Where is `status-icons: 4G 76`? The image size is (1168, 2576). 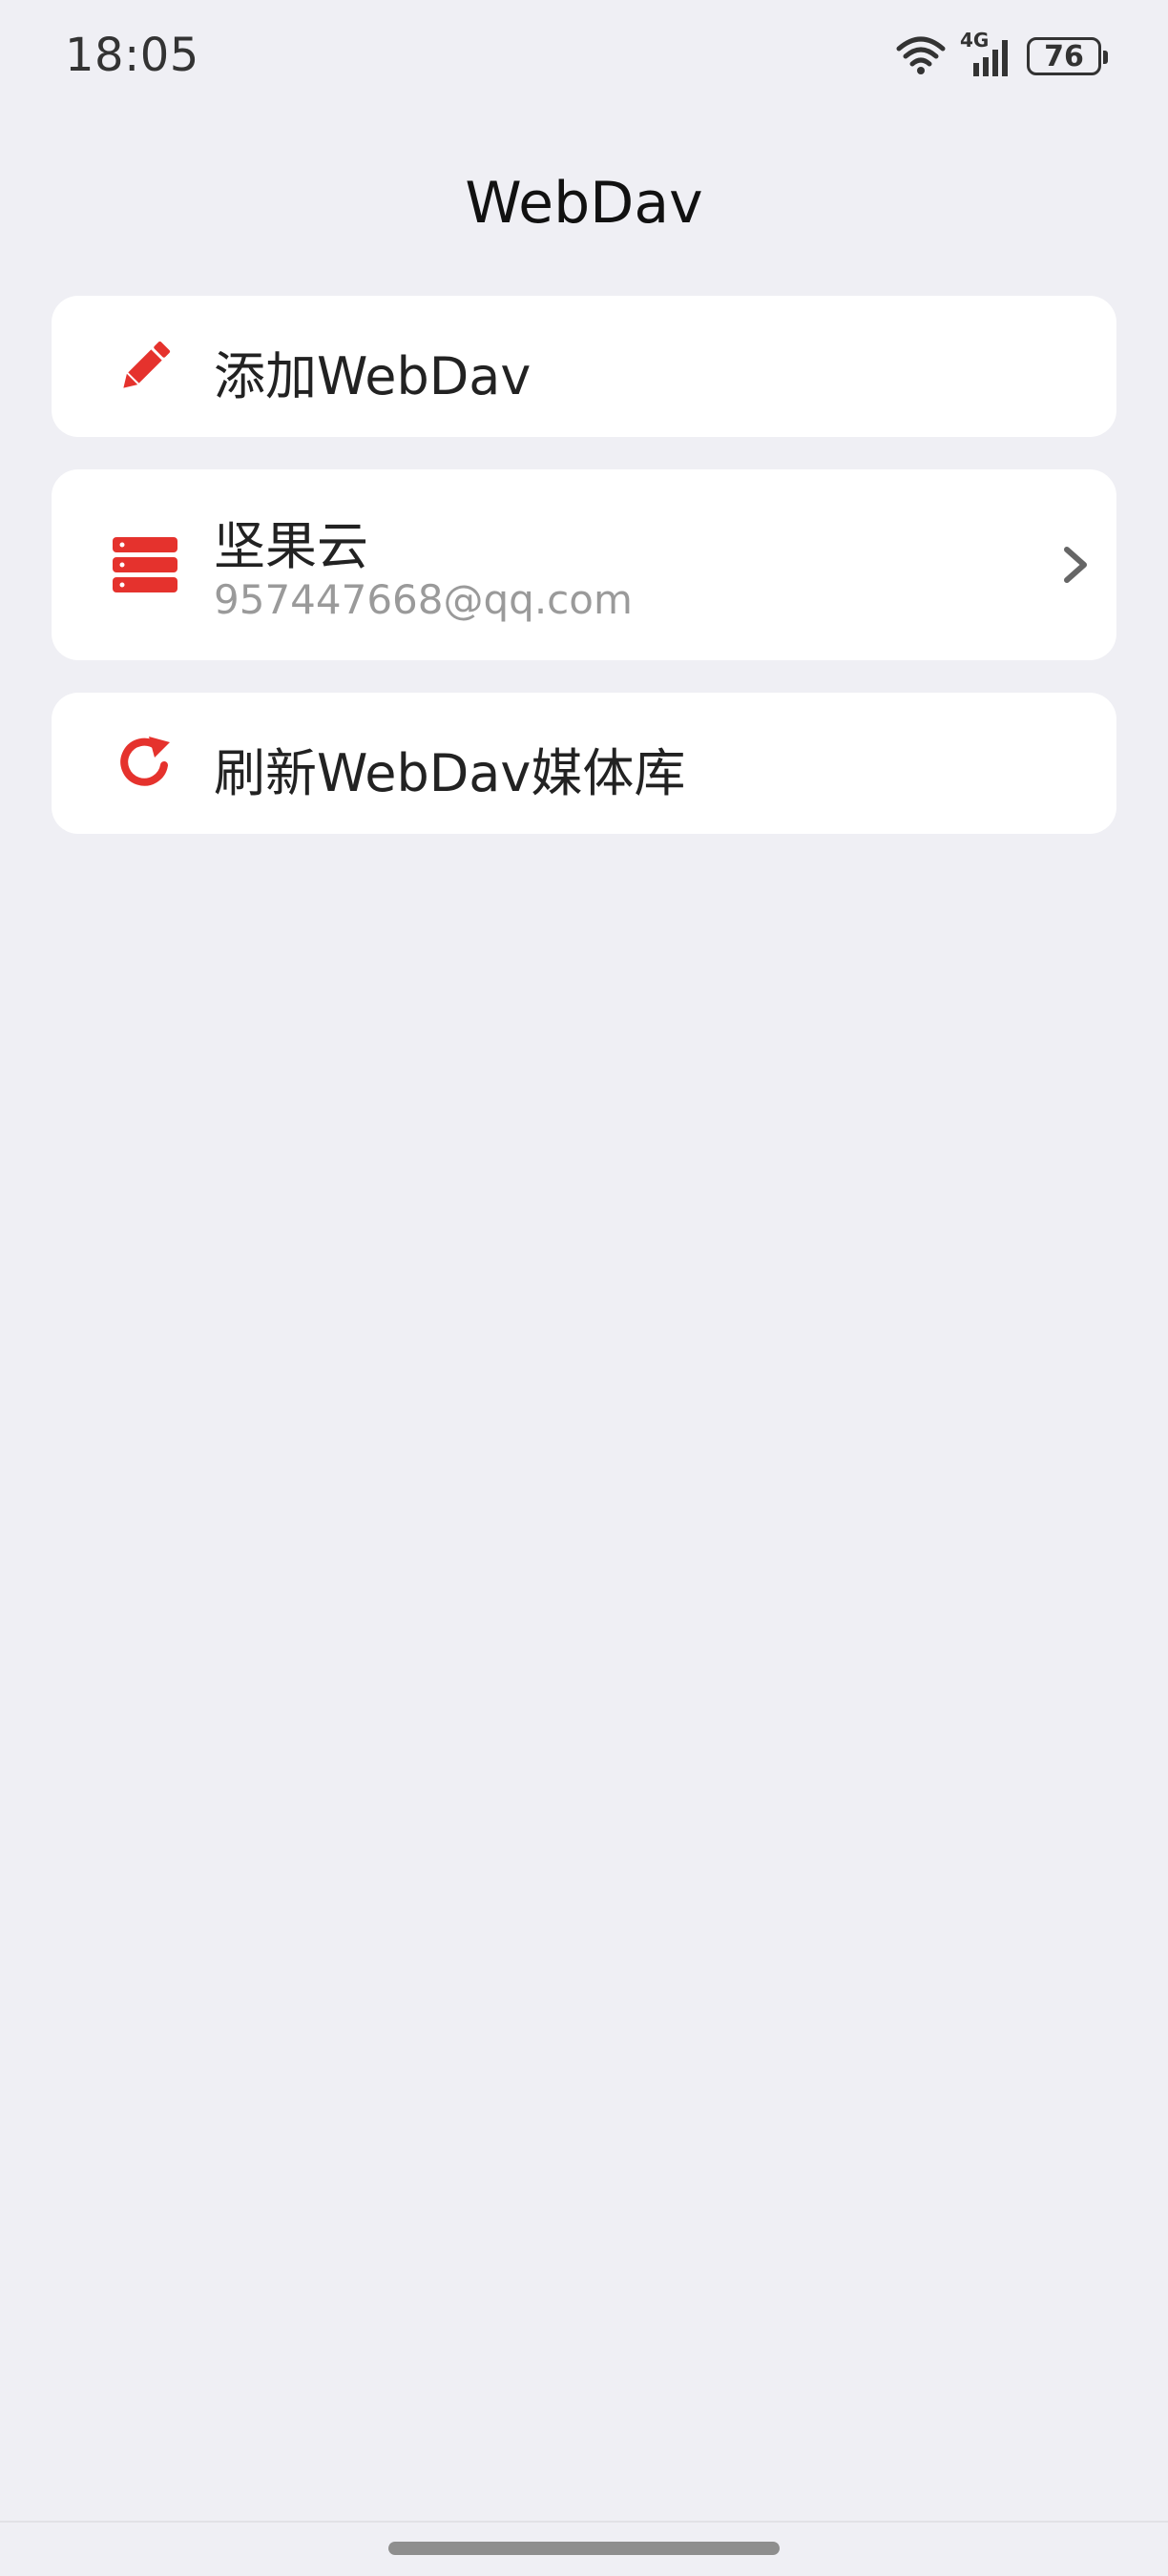
status-icons: 4G 76 is located at coordinates (1001, 54).